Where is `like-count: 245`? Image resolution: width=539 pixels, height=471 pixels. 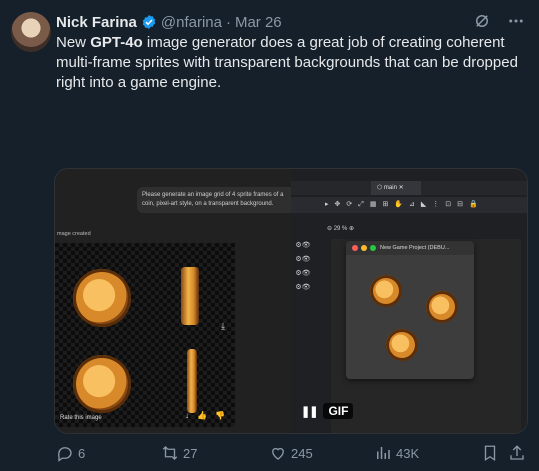
like-count: 245 is located at coordinates (302, 453).